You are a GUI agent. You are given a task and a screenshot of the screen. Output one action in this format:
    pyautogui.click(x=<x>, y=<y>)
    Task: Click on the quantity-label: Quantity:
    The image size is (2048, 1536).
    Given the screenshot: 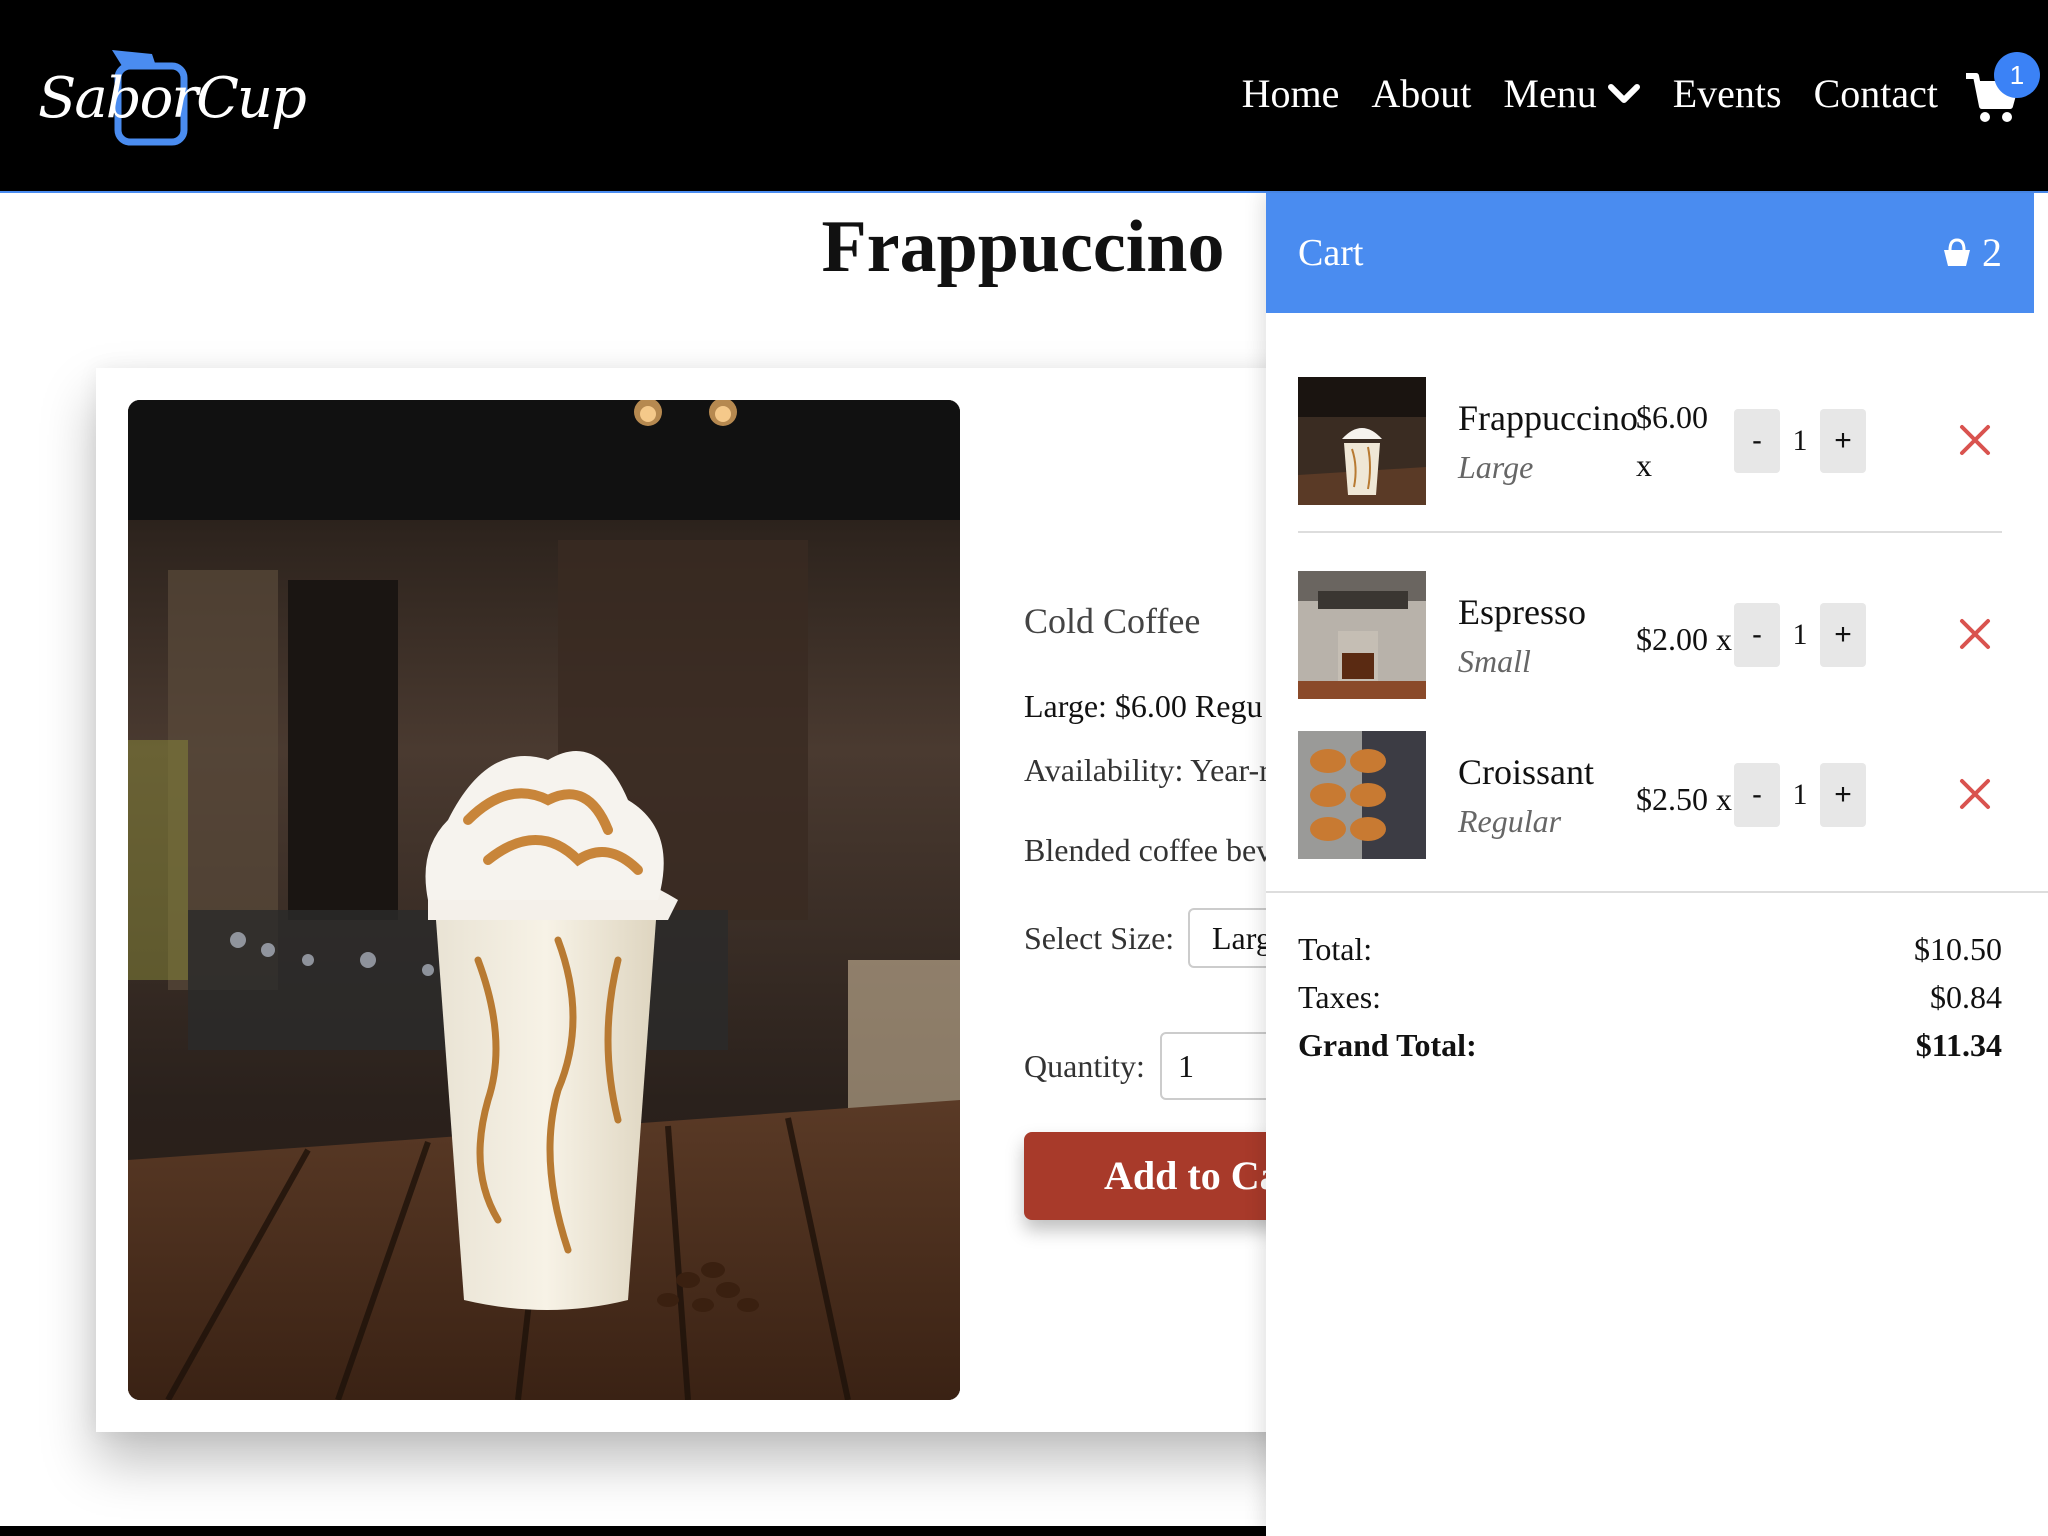 What is the action you would take?
    pyautogui.click(x=1084, y=1066)
    